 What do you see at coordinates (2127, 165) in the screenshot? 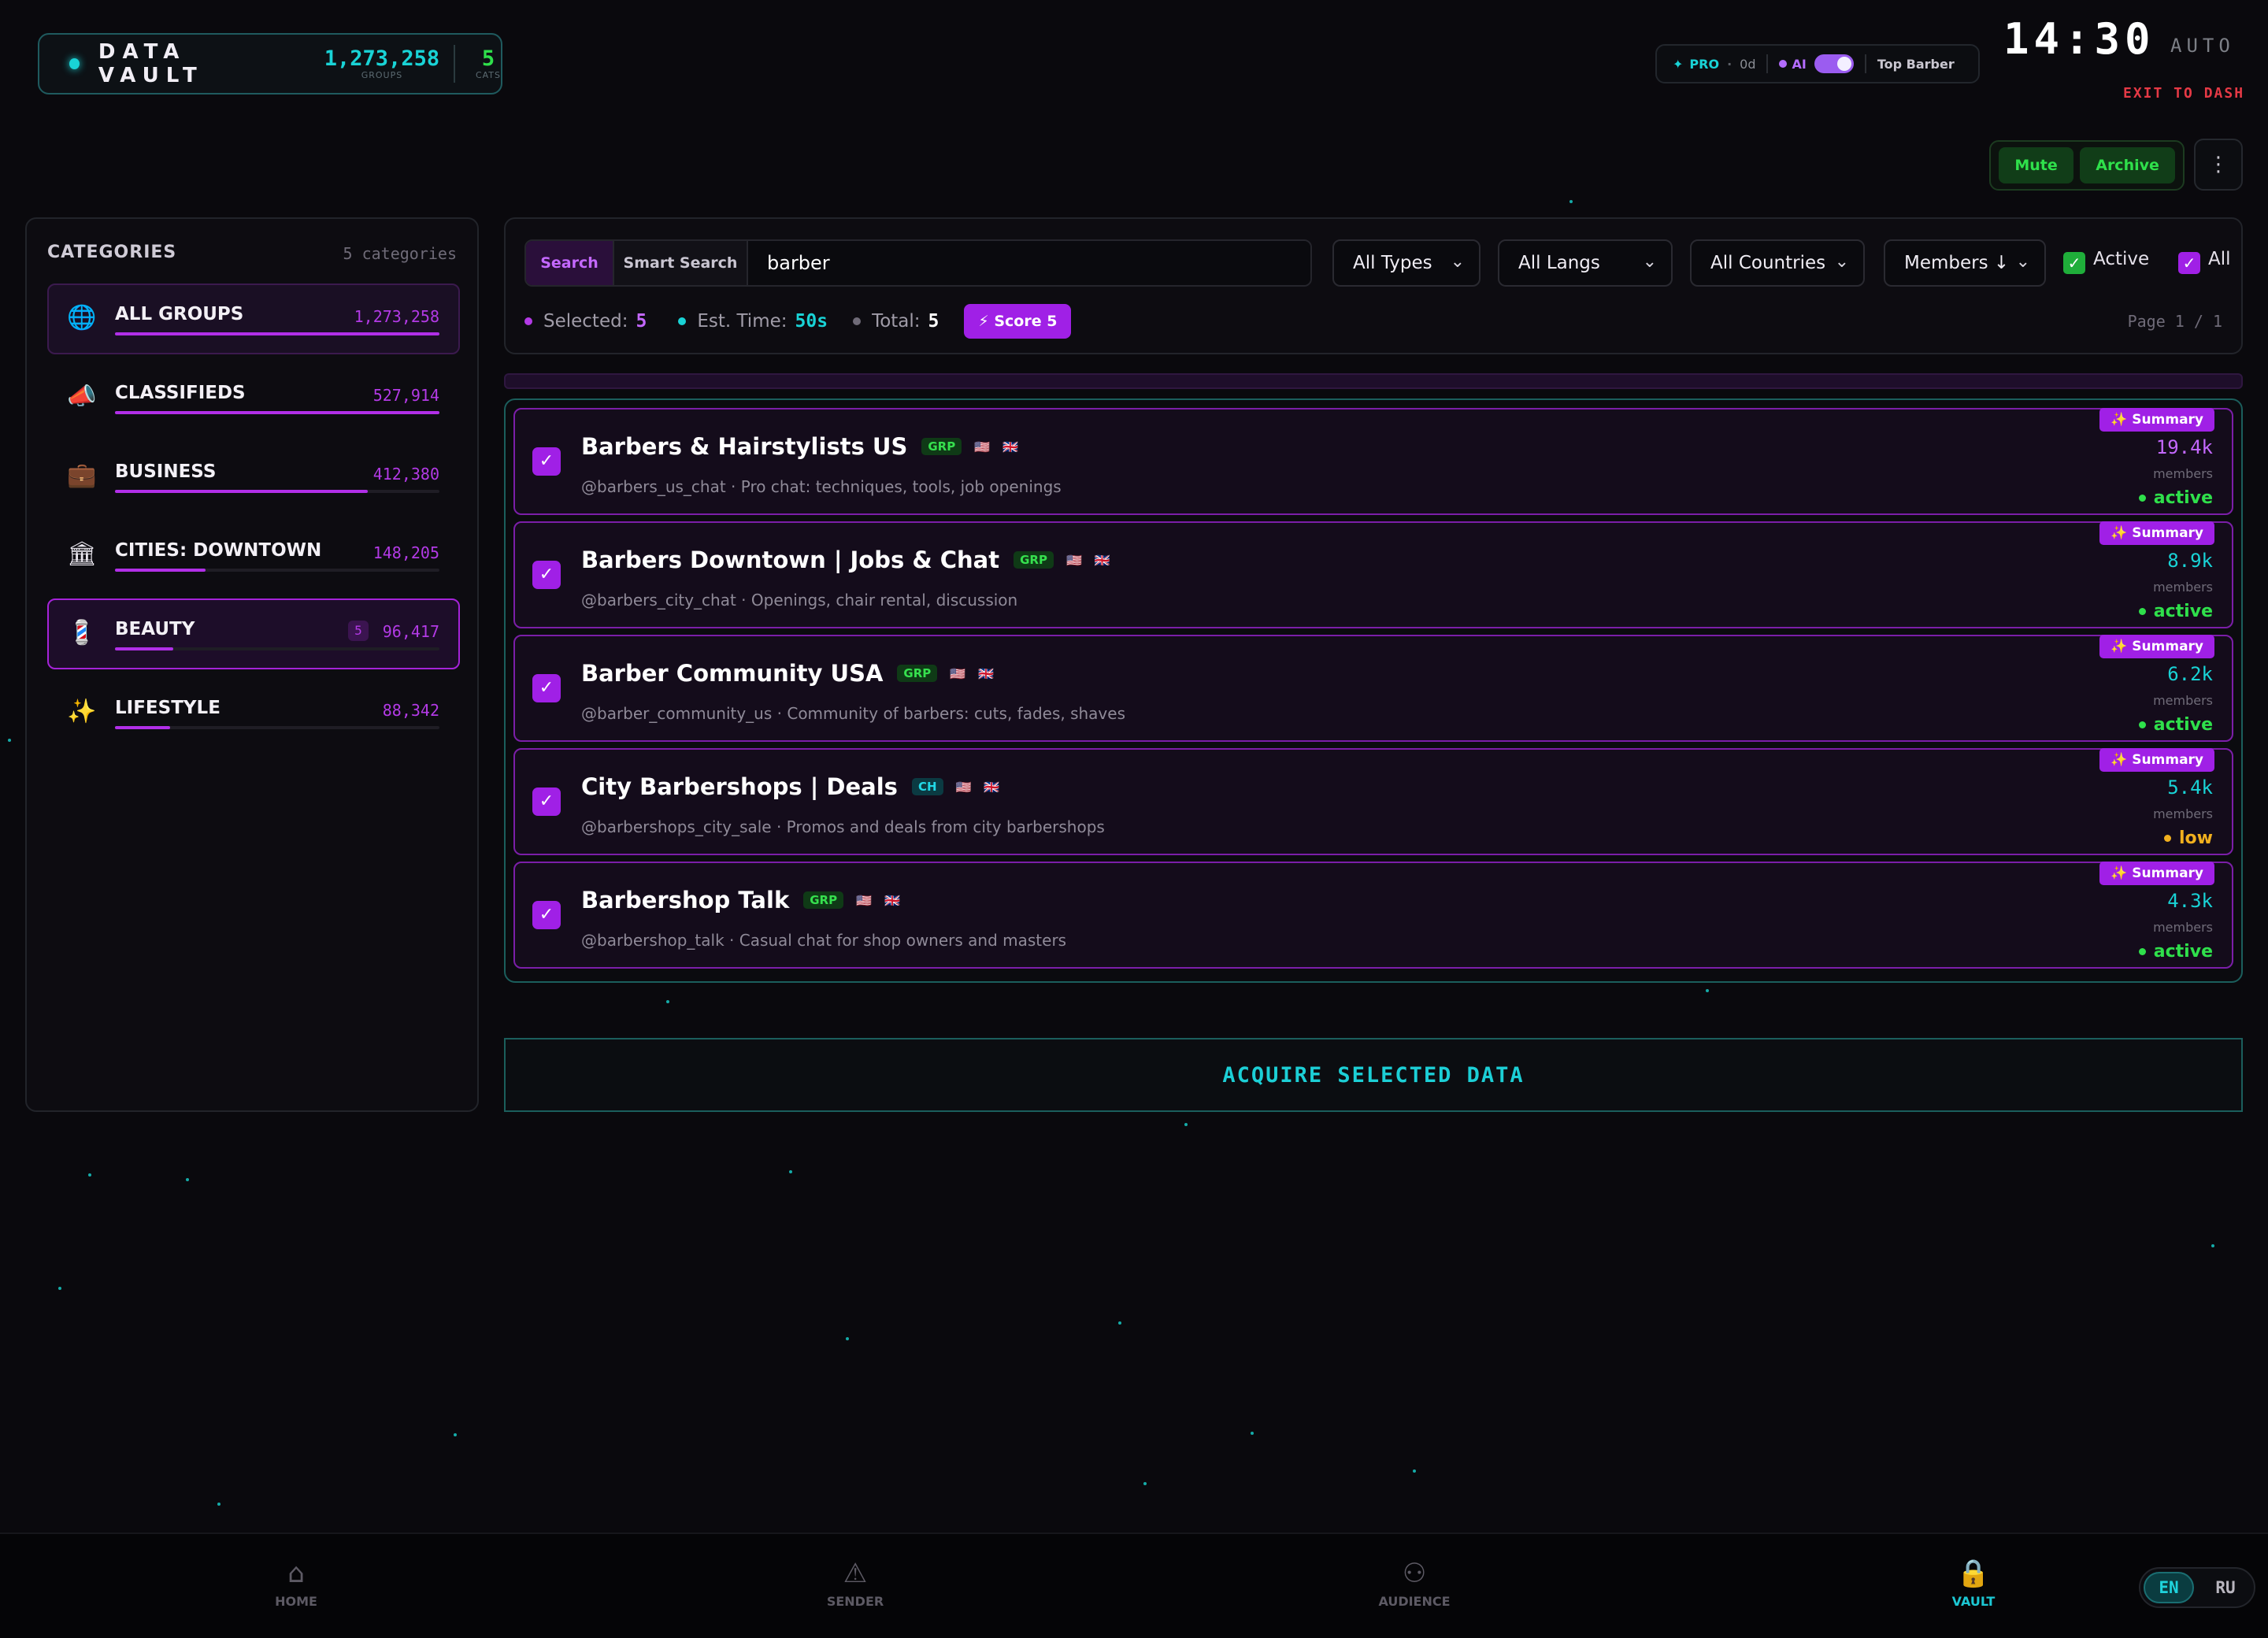
I see `archive-button: Archive` at bounding box center [2127, 165].